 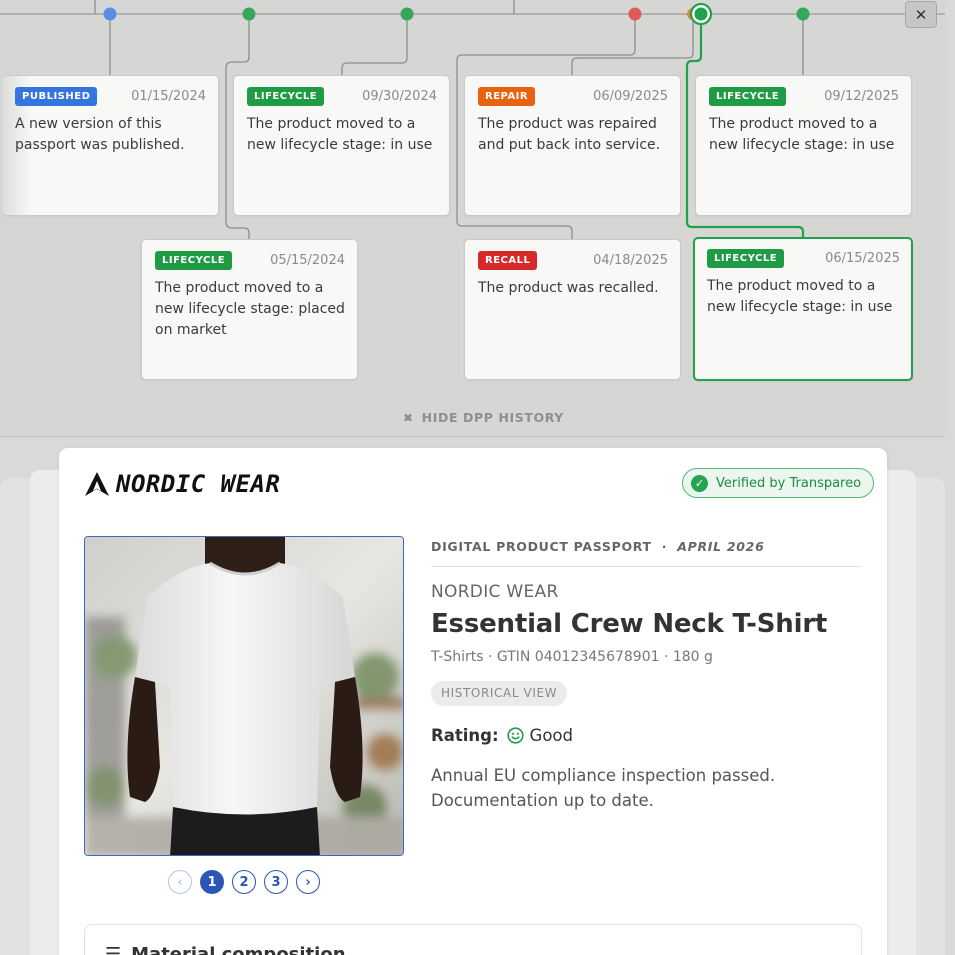 I want to click on event-date: 06/09/2025, so click(x=630, y=96).